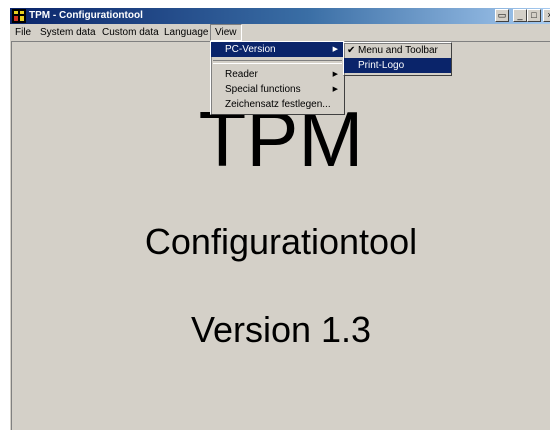 This screenshot has width=550, height=430. Describe the element at coordinates (226, 32) in the screenshot. I see `menu-view: View` at that location.